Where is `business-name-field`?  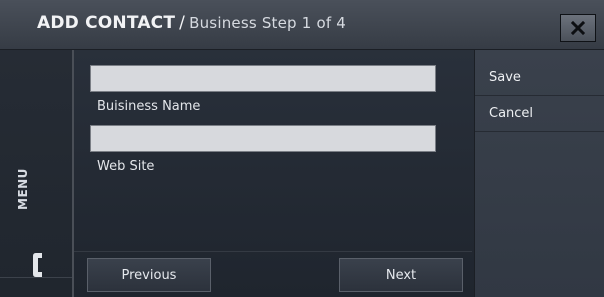 business-name-field is located at coordinates (263, 78).